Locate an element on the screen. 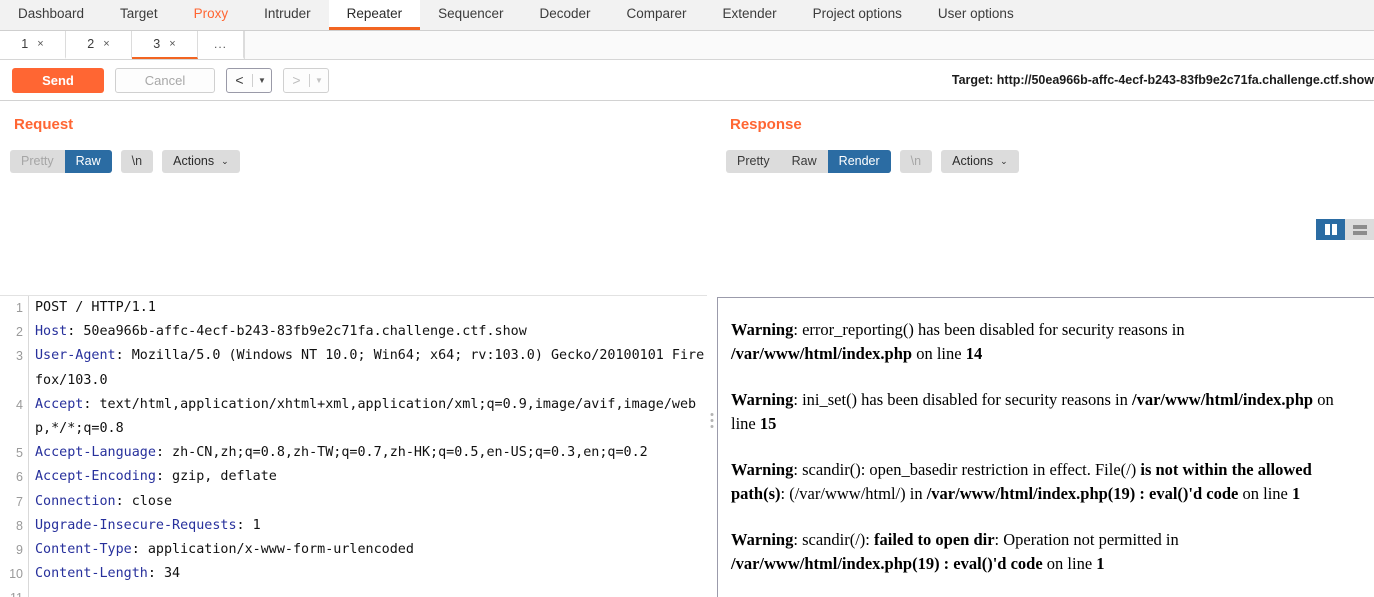  warning-text-part: 1 is located at coordinates (1100, 563).